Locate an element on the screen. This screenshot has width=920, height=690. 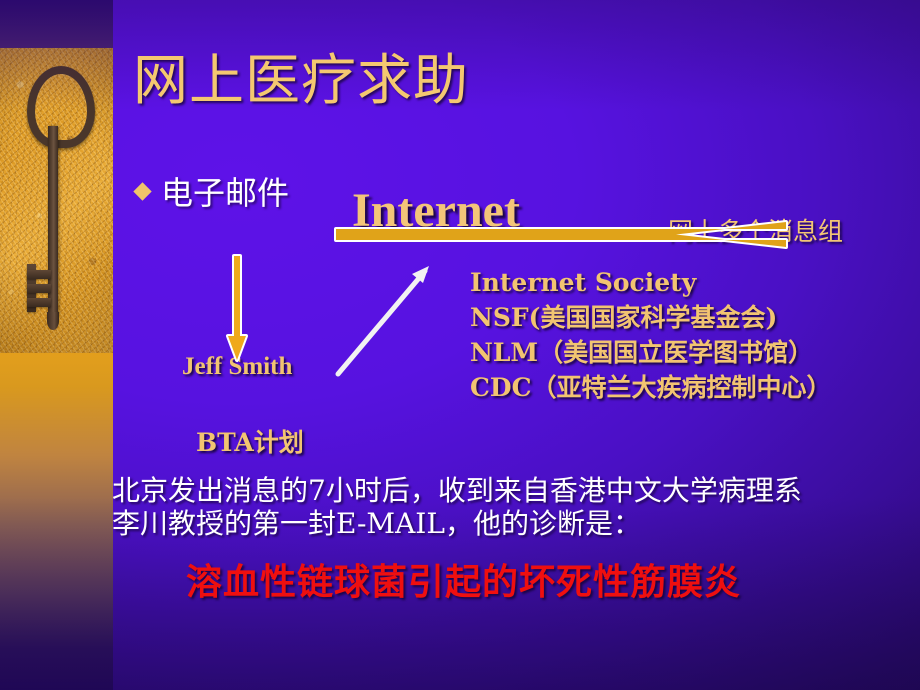
diamond-bullet-icon is located at coordinates (142, 191).